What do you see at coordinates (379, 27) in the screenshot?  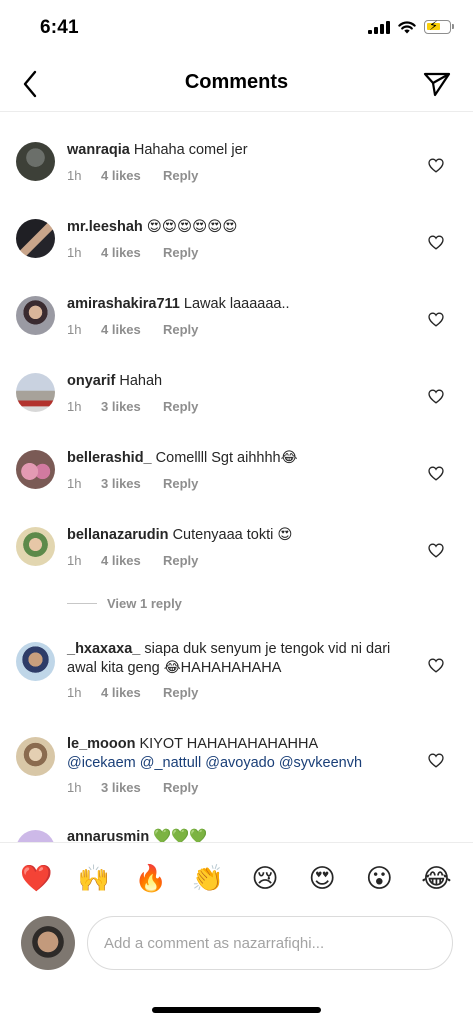 I see `cellular-signal-icon` at bounding box center [379, 27].